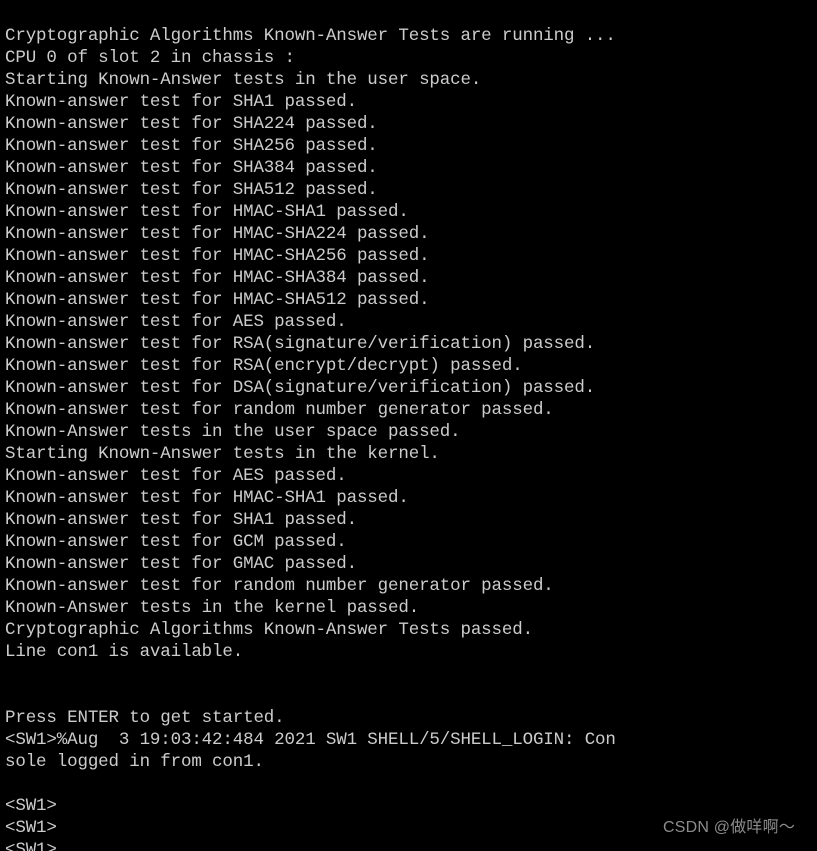 The image size is (817, 851). I want to click on terminal-line: CPU 0 of slot 2 in chassis :, so click(150, 58).